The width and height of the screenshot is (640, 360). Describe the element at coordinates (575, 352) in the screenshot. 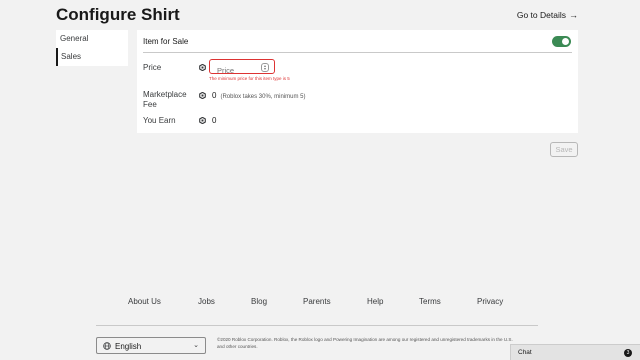

I see `chat-bar: Chat 3` at that location.